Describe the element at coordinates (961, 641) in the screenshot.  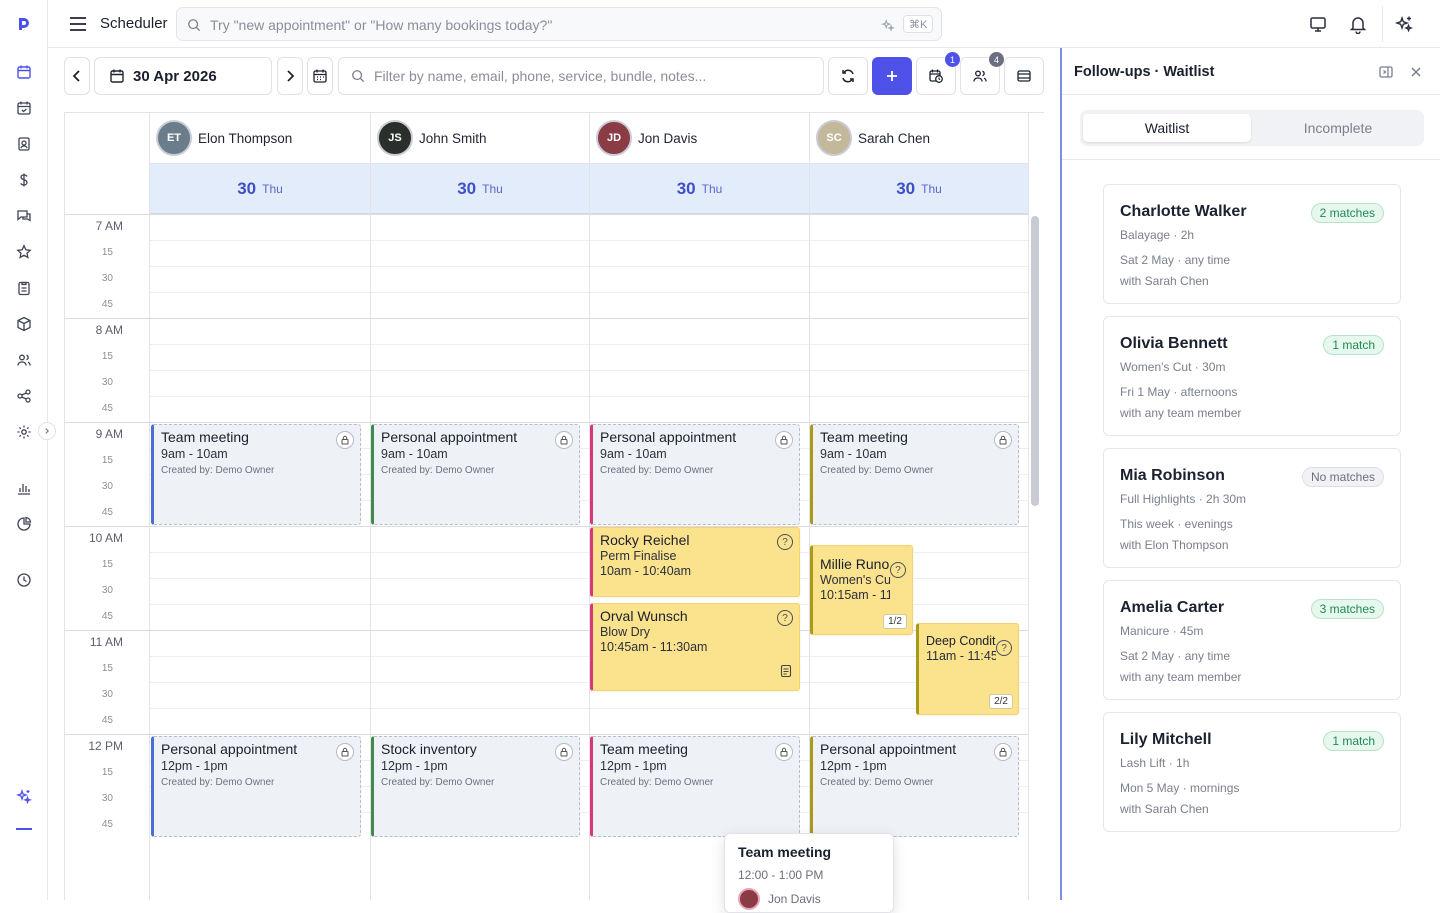
I see `service-name: Deep Conditioning` at that location.